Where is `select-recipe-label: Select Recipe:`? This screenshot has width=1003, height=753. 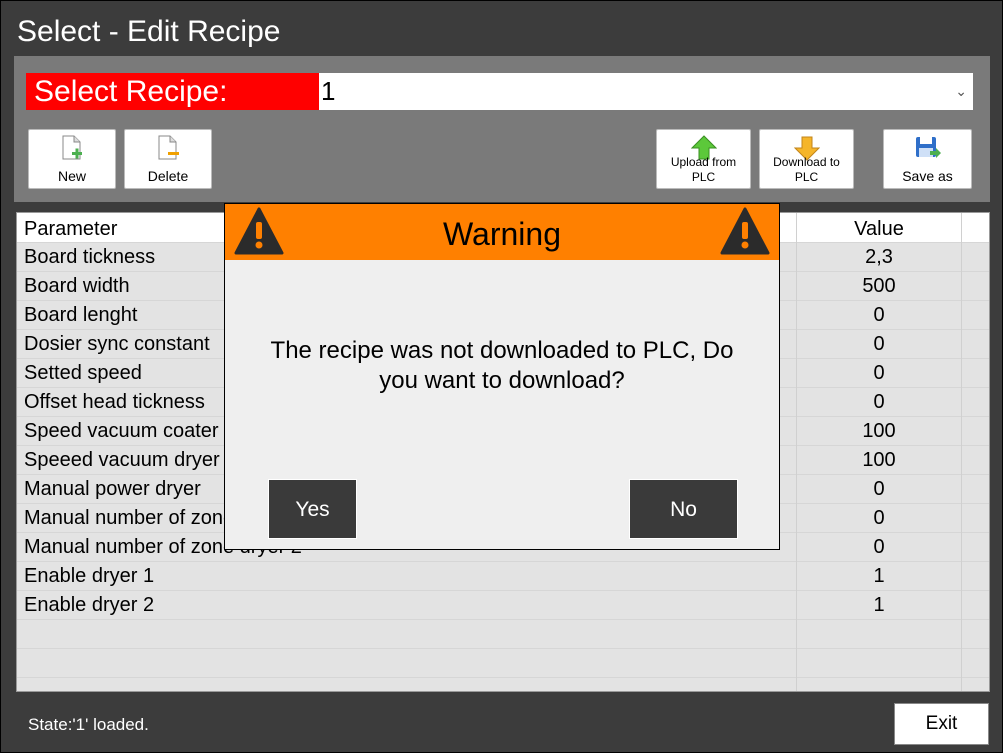 select-recipe-label: Select Recipe: is located at coordinates (172, 91).